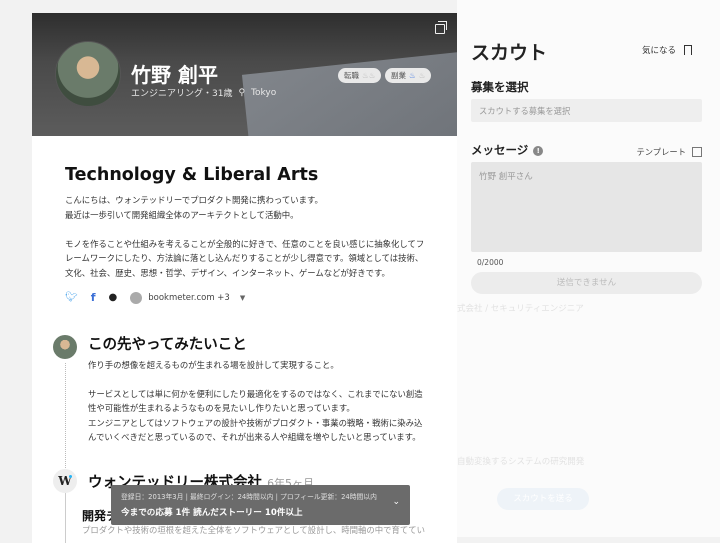 The width and height of the screenshot is (720, 543). What do you see at coordinates (227, 272) in the screenshot?
I see `intro-line: 文化、社会、歴史、思想・哲学、デザイン、インターネット、ゲームなどが好きです。` at bounding box center [227, 272].